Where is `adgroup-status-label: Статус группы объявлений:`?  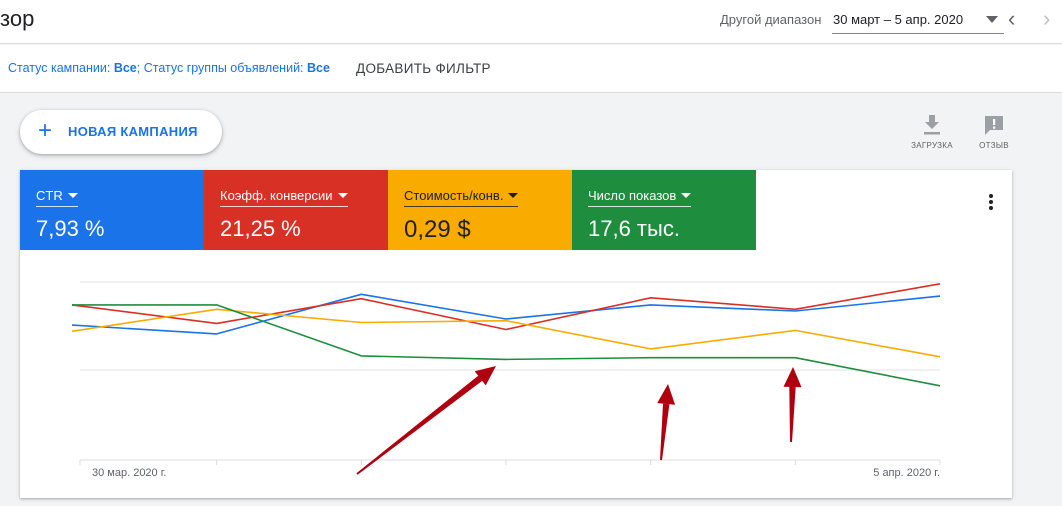 adgroup-status-label: Статус группы объявлений: is located at coordinates (225, 68).